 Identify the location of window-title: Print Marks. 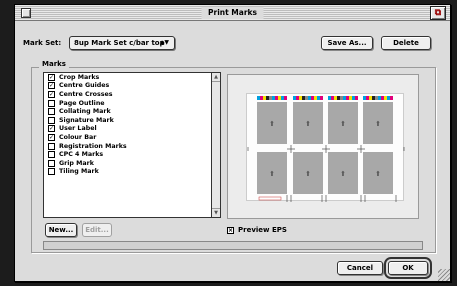
(232, 13).